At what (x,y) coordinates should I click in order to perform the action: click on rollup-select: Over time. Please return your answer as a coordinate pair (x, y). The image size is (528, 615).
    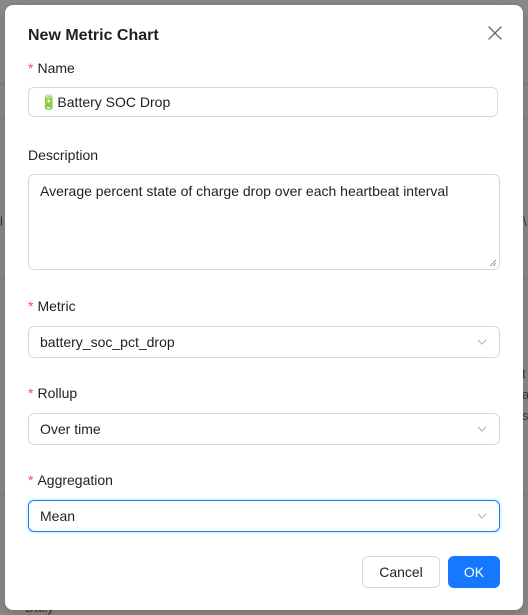
    Looking at the image, I should click on (264, 429).